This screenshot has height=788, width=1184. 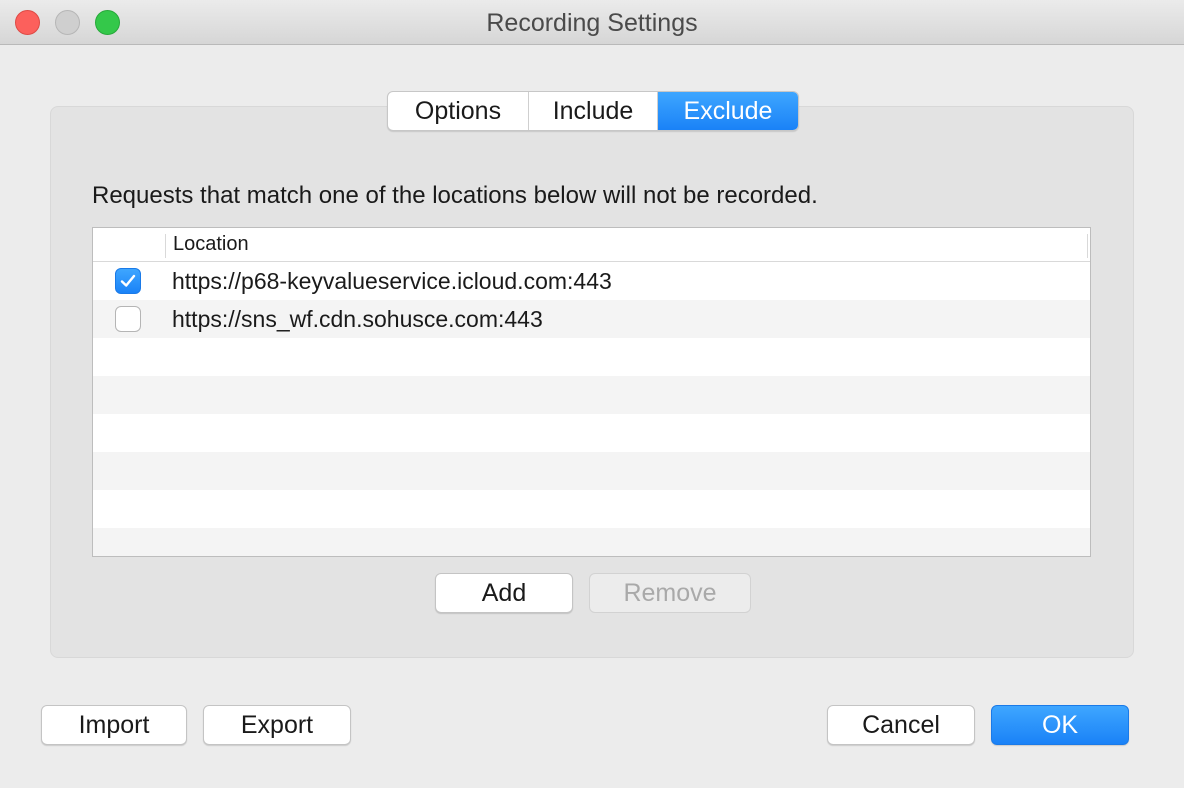 I want to click on checkmark-icon, so click(x=128, y=280).